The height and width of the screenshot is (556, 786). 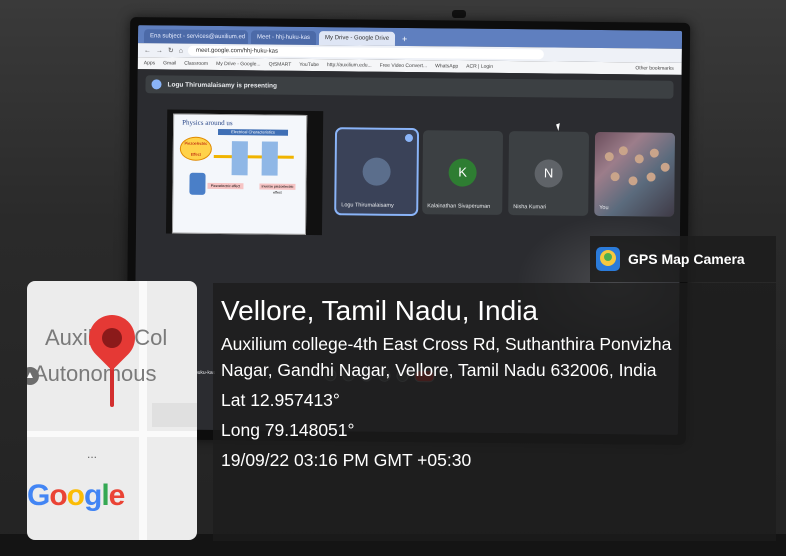 What do you see at coordinates (207, 123) in the screenshot?
I see `slide-title: Physics around us` at bounding box center [207, 123].